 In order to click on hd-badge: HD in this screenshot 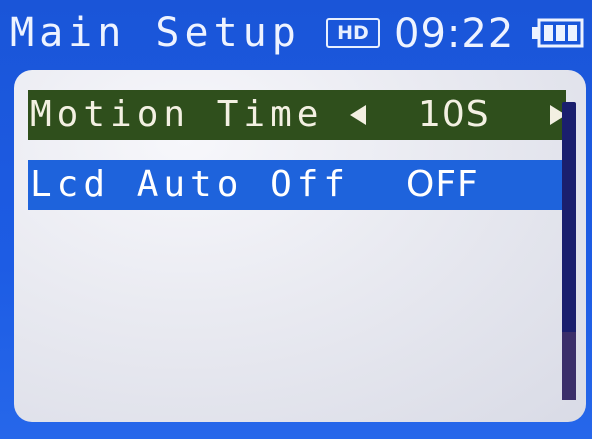, I will do `click(353, 33)`.